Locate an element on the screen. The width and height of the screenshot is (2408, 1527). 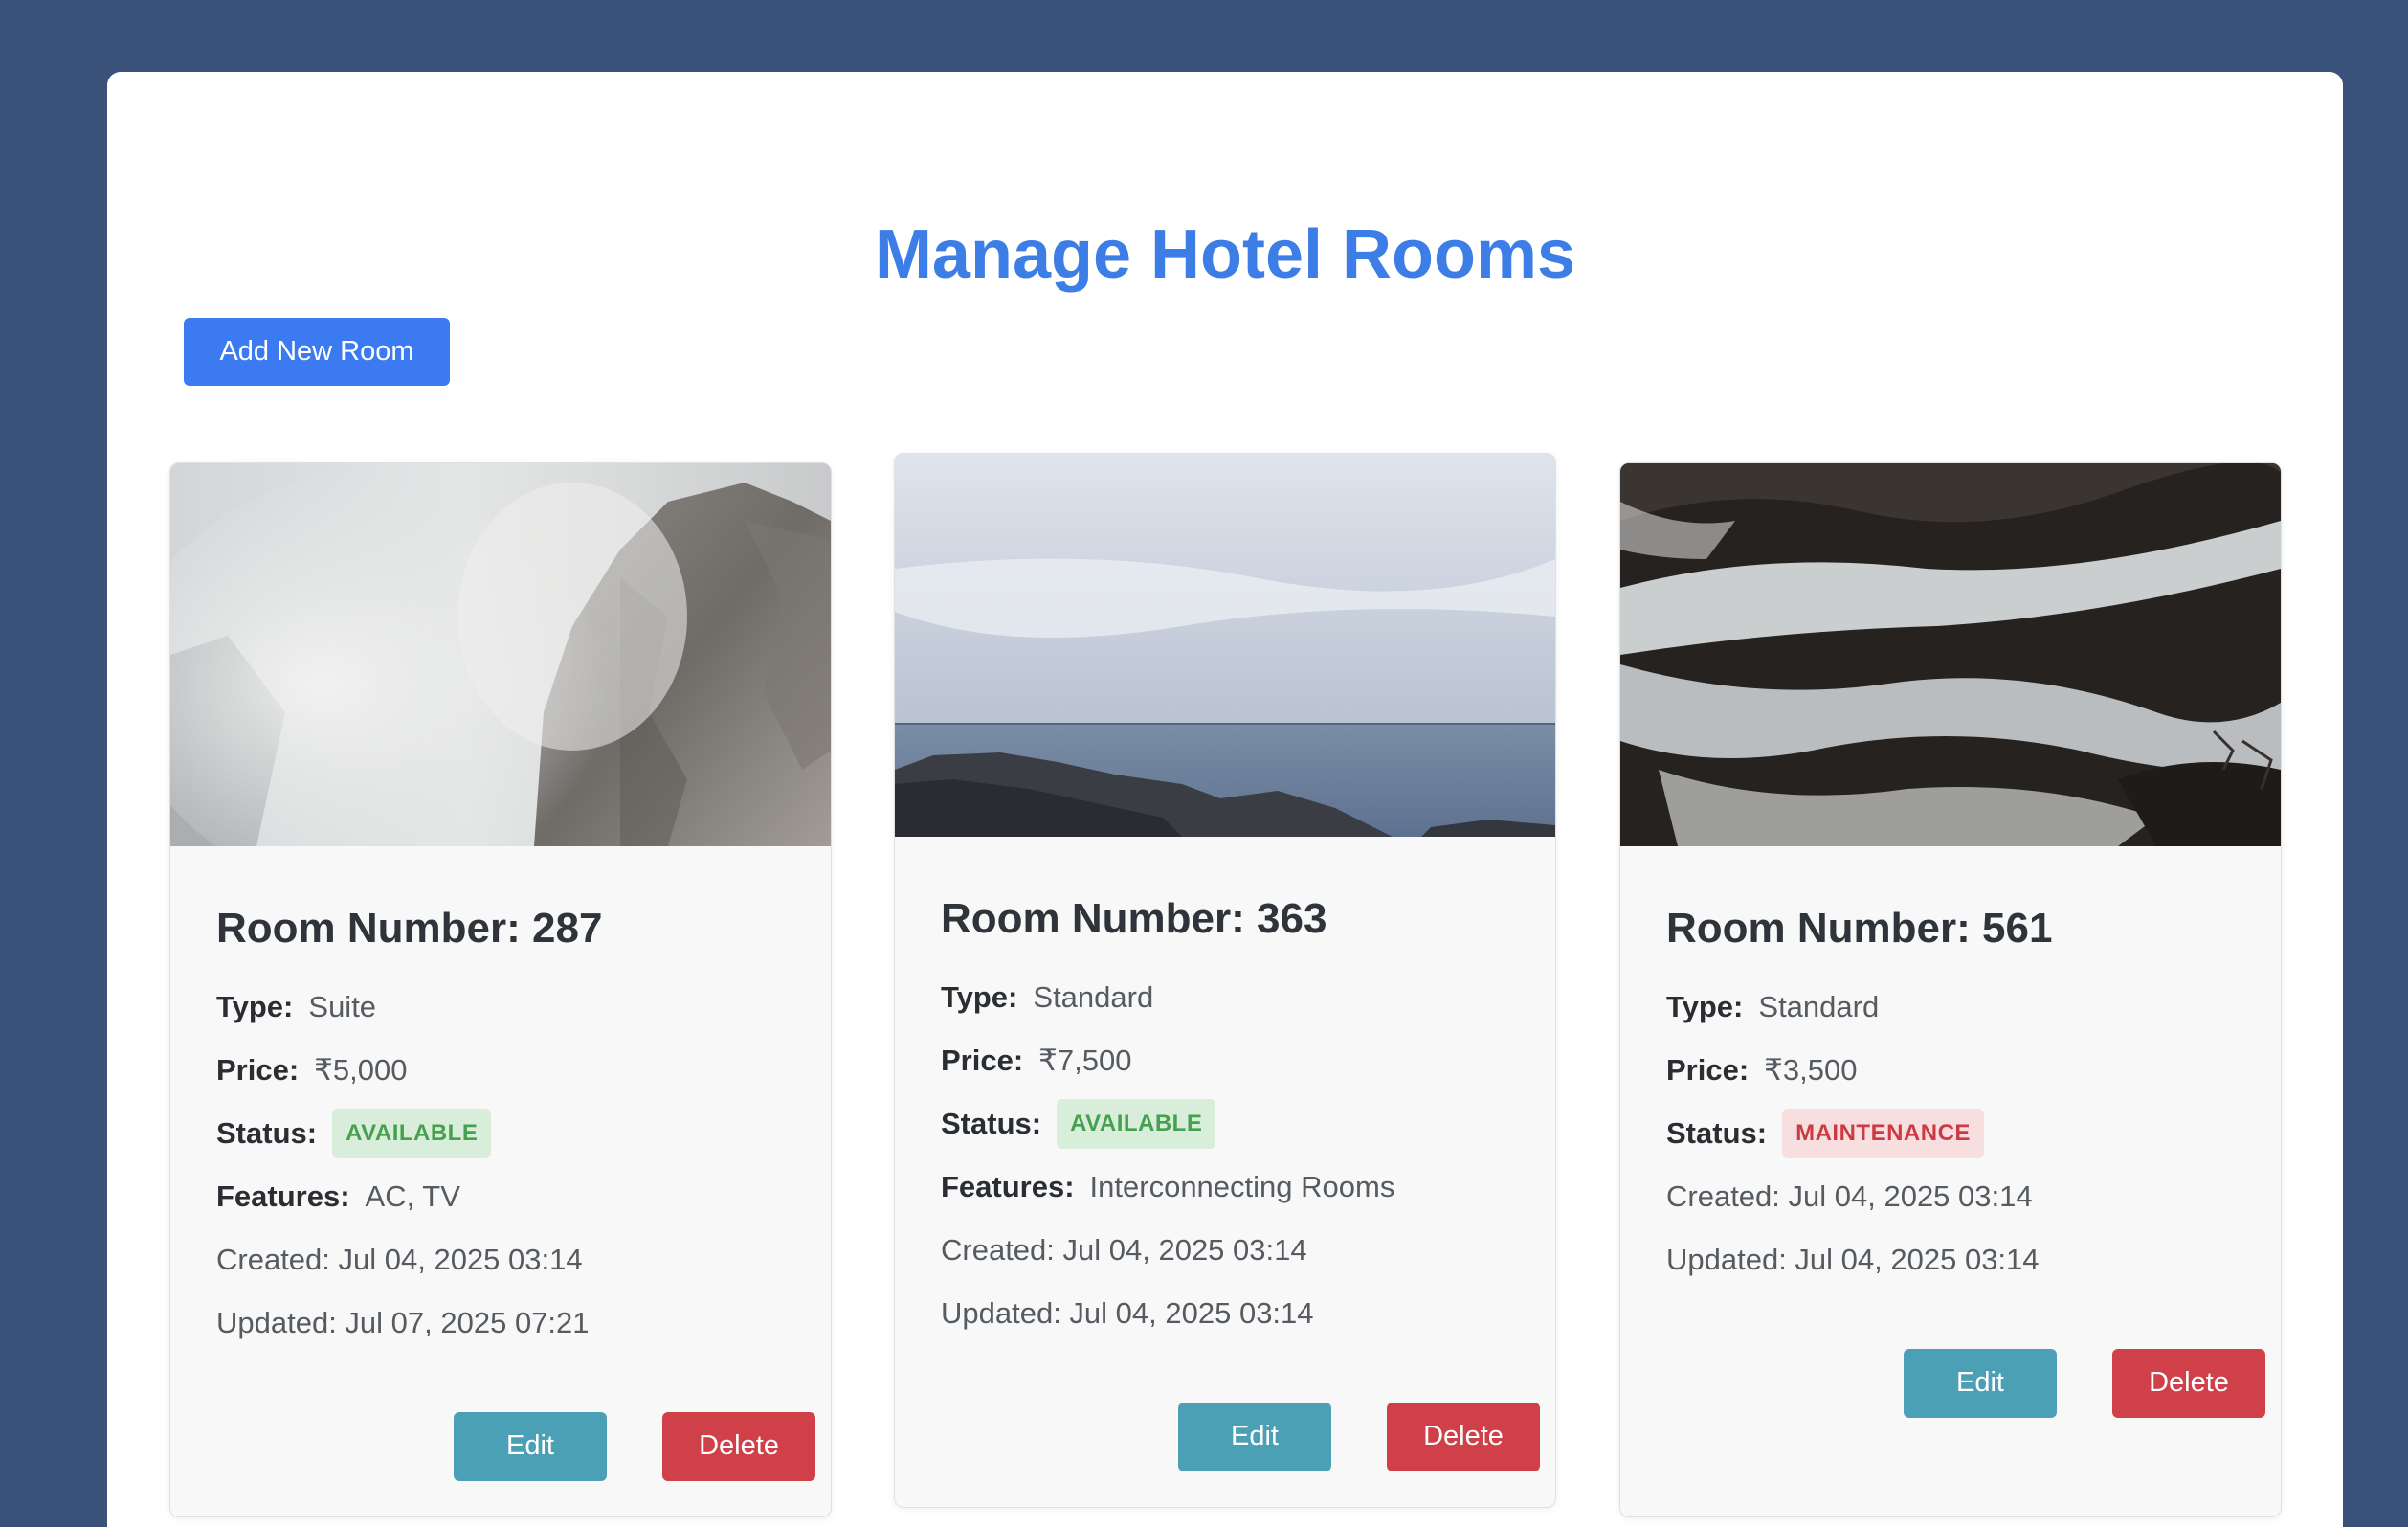
price-value: ₹5,000 is located at coordinates (361, 1069).